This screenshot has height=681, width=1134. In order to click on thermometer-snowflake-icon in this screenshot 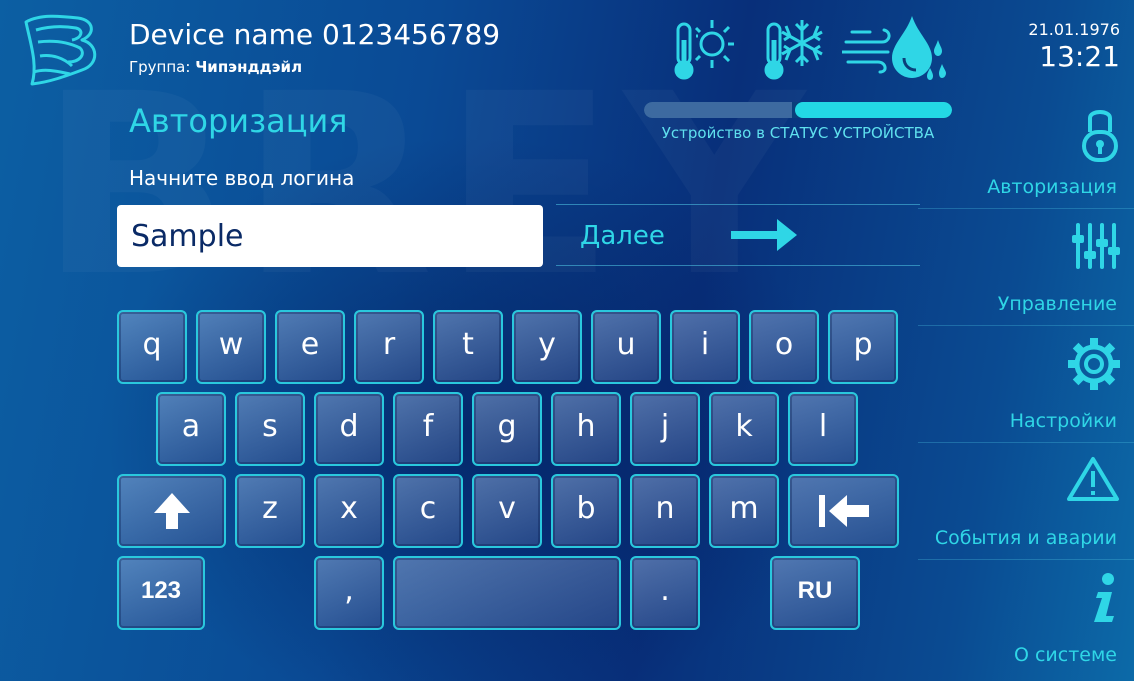, I will do `click(793, 50)`.